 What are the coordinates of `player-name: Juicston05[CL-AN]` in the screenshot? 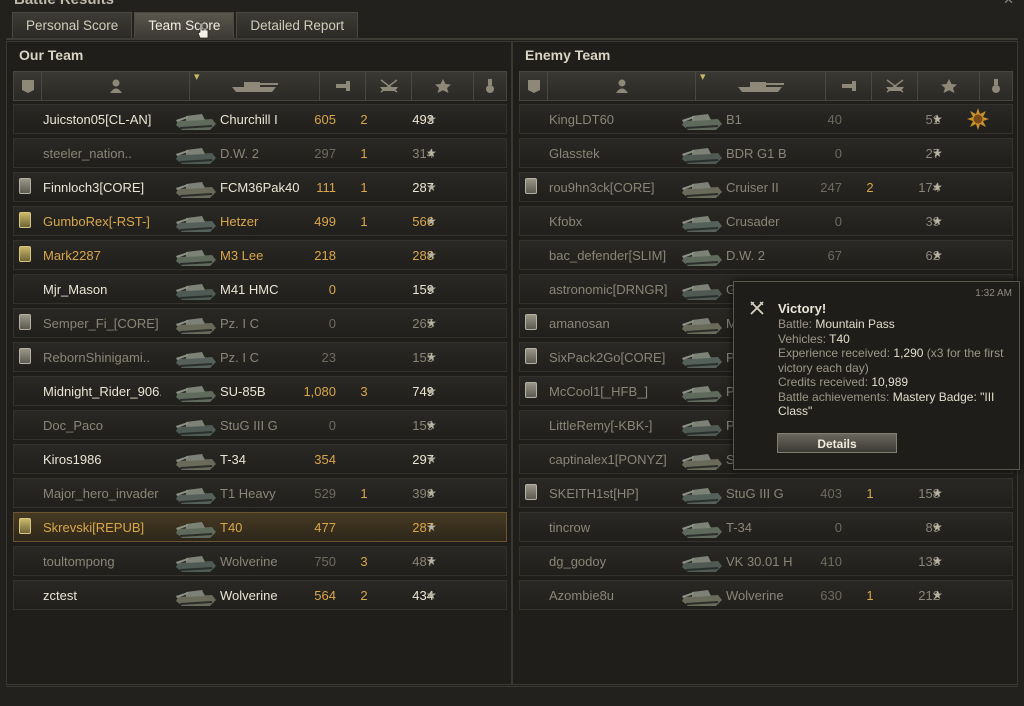 It's located at (97, 119).